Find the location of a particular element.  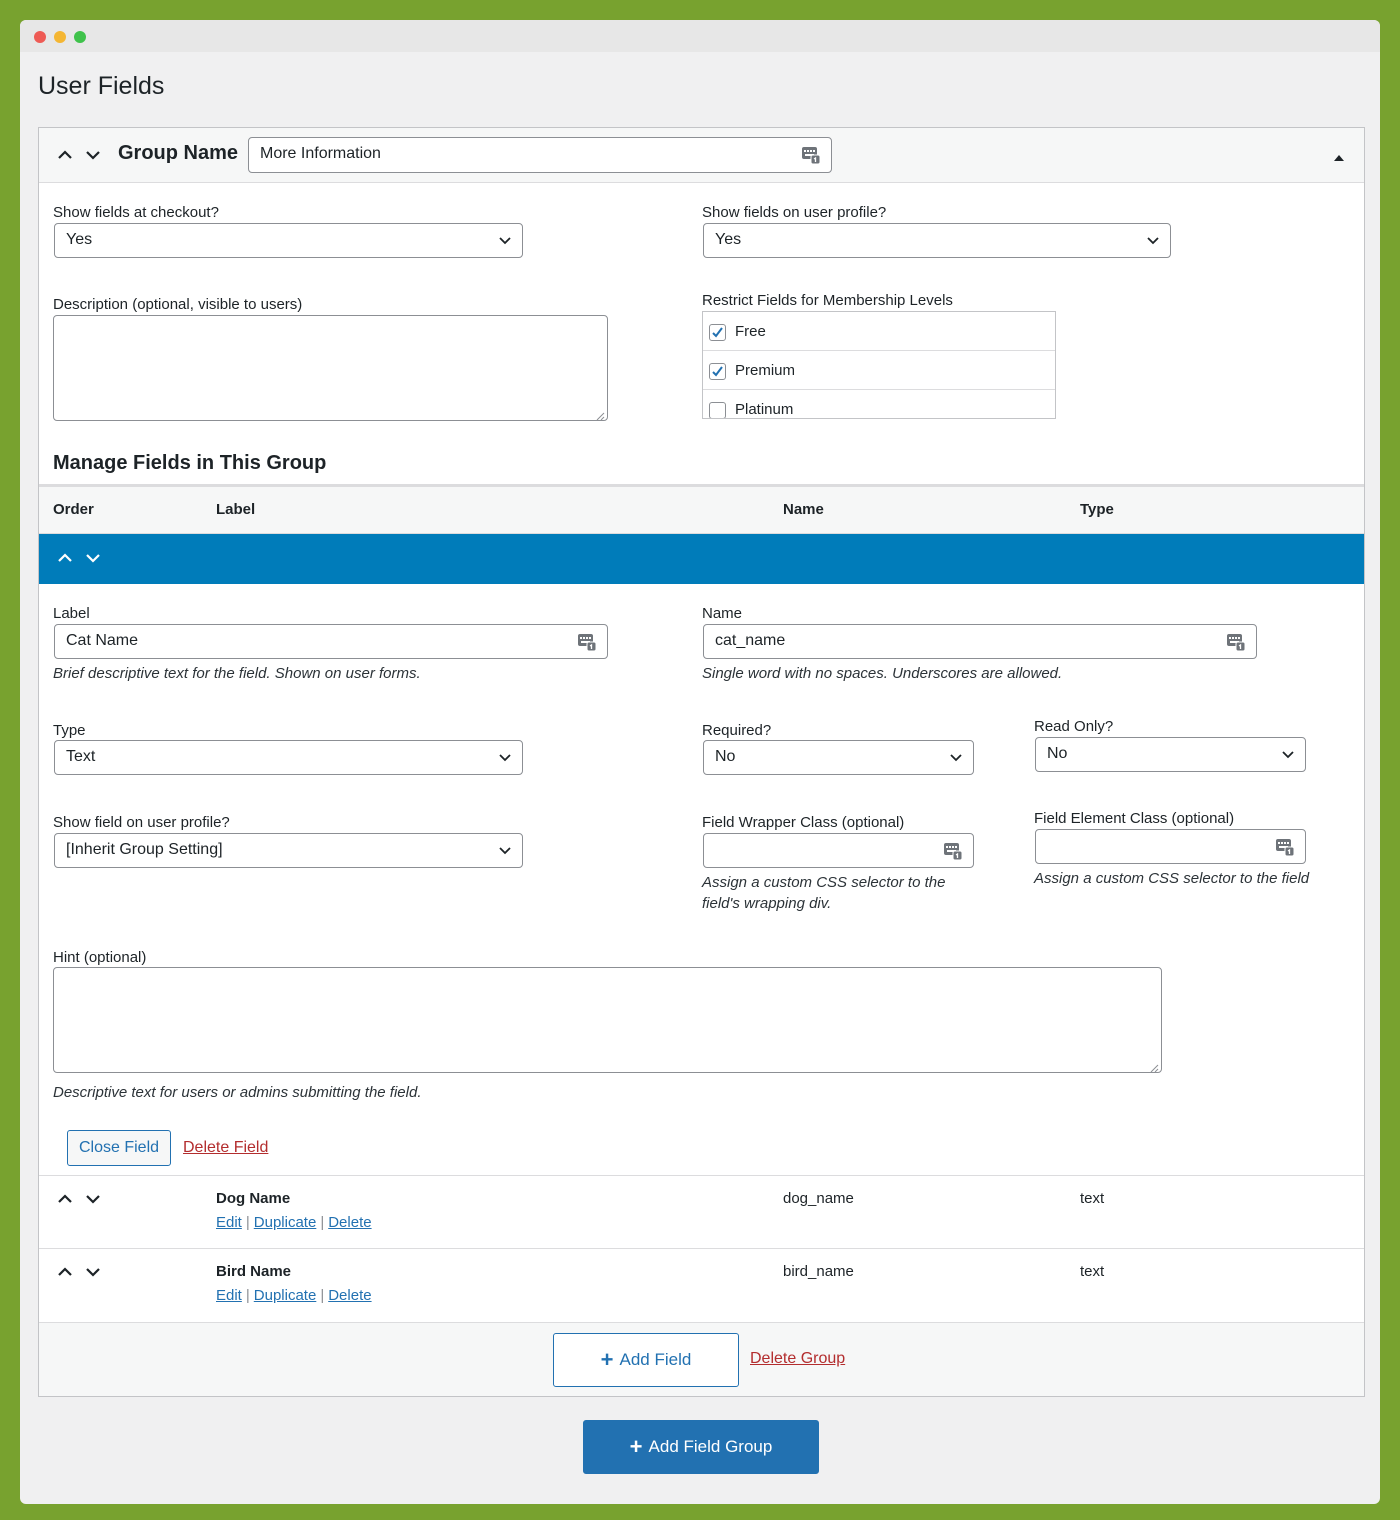

readonly-value: No is located at coordinates (1057, 753).